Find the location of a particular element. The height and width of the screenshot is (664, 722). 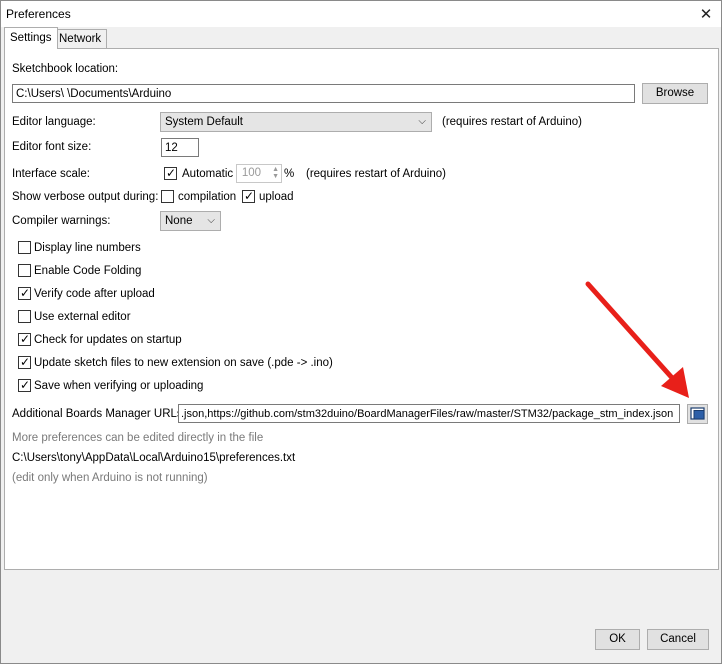

annotation-arrow is located at coordinates (637, 339).